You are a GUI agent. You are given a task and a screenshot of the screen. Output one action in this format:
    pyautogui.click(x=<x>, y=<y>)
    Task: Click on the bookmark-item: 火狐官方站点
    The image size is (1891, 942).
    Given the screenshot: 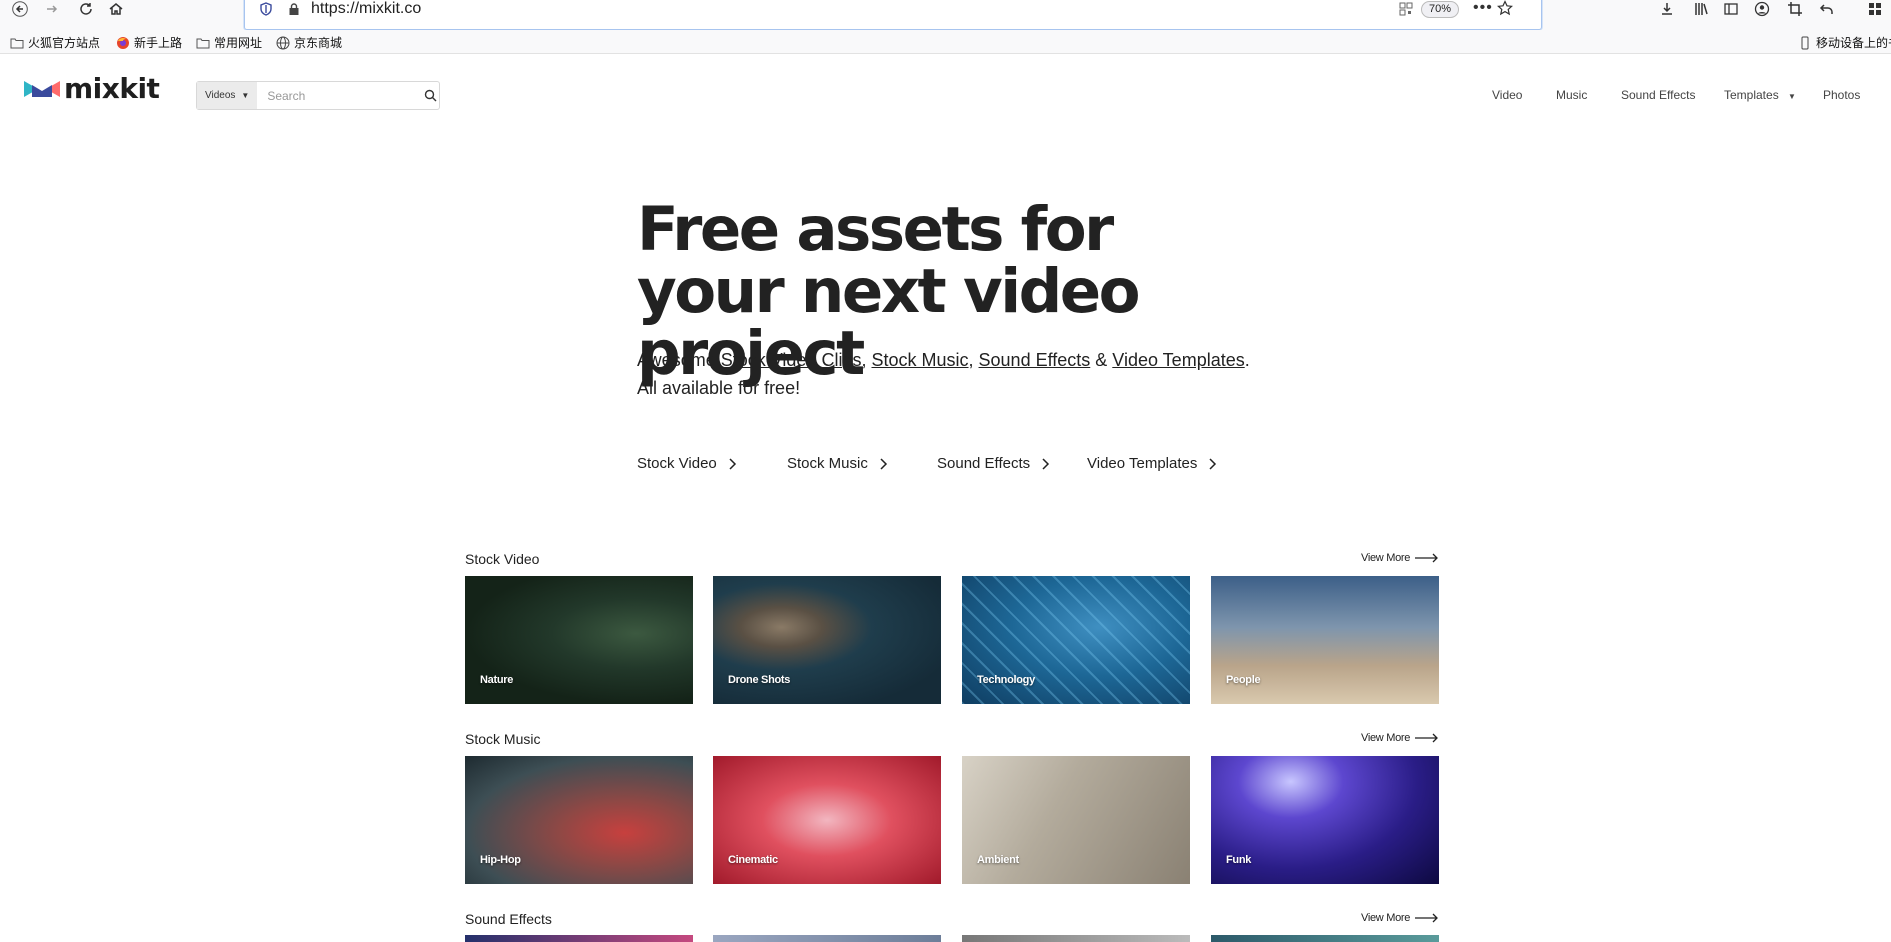 What is the action you would take?
    pyautogui.click(x=55, y=42)
    